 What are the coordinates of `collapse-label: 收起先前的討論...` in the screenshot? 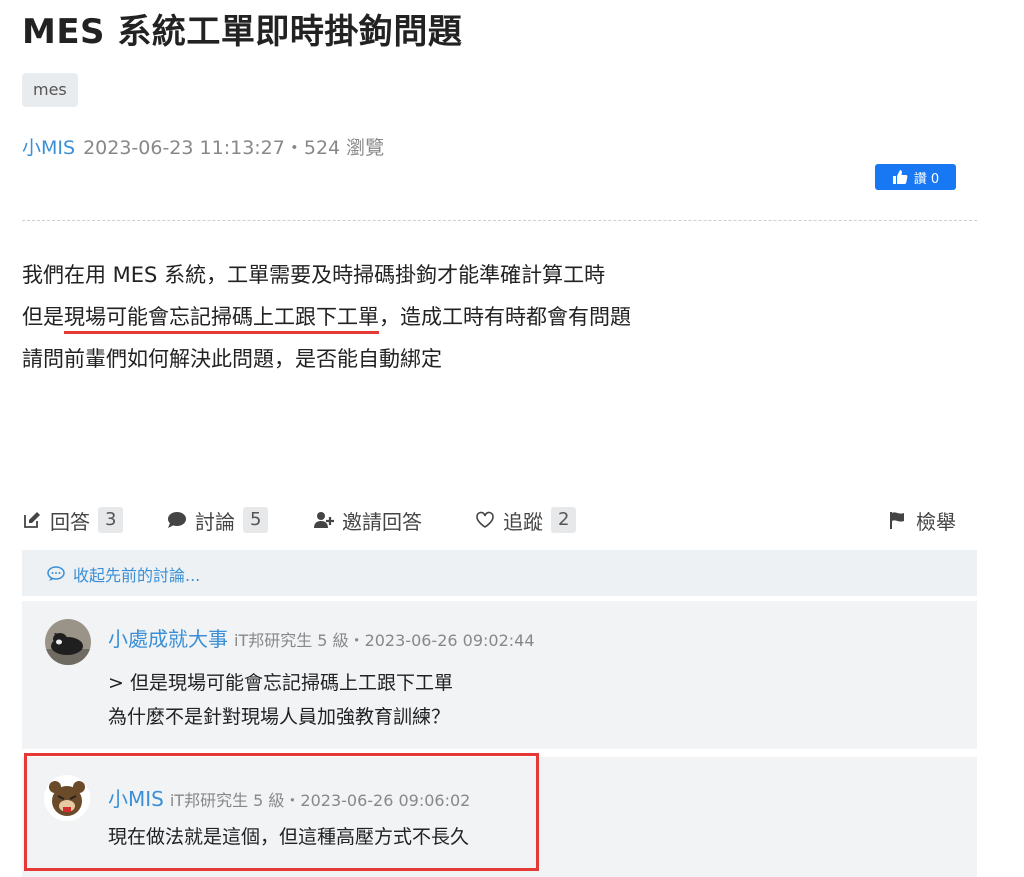 It's located at (137, 575).